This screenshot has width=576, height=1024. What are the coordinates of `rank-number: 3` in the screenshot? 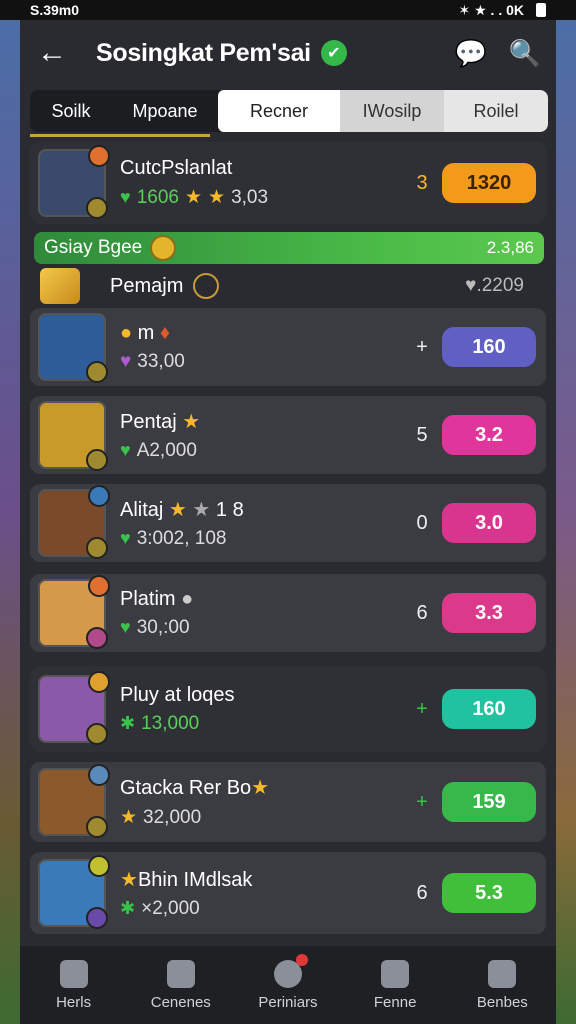 It's located at (422, 182).